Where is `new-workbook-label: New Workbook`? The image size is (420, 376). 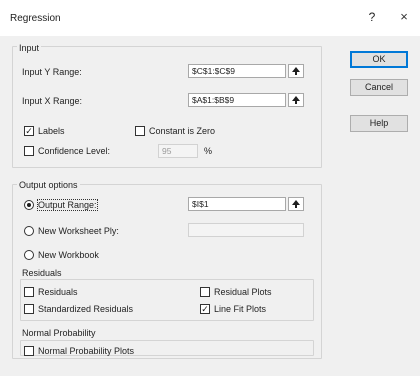
new-workbook-label: New Workbook is located at coordinates (68, 255).